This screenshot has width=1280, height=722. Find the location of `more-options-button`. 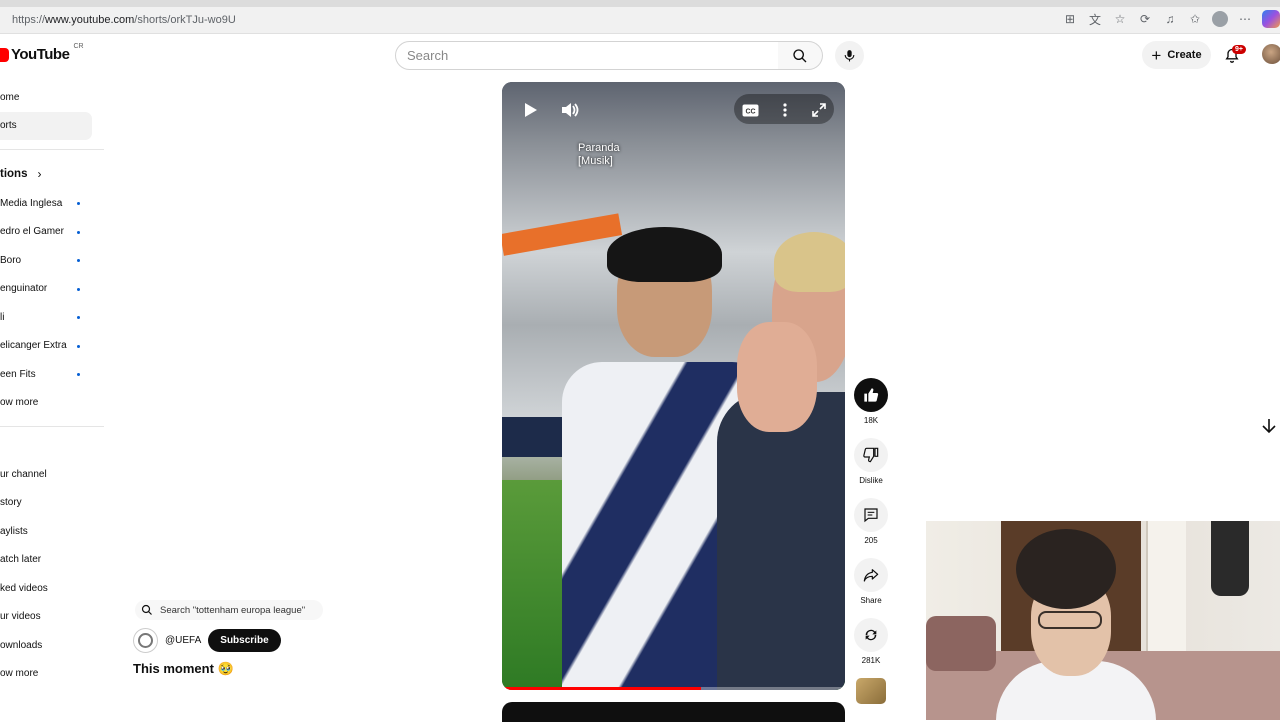

more-options-button is located at coordinates (785, 110).